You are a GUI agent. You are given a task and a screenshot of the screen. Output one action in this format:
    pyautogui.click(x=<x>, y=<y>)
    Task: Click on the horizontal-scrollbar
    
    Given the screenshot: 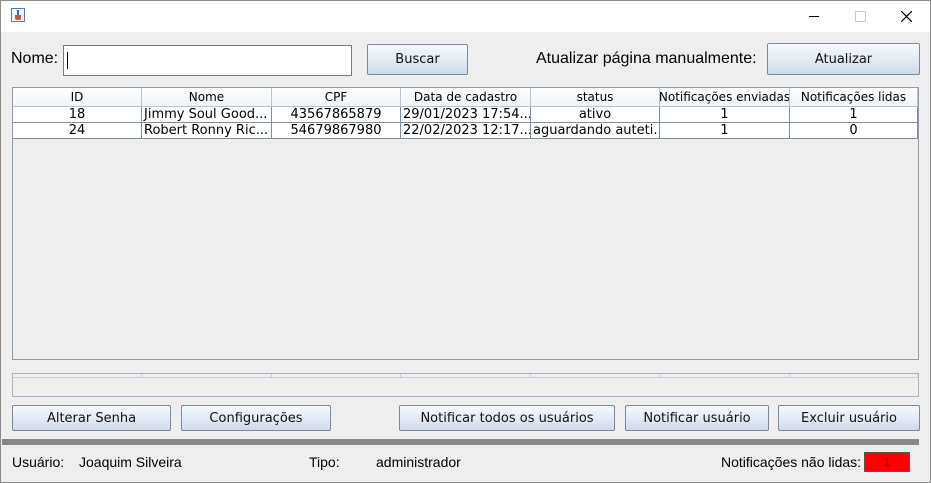 What is the action you would take?
    pyautogui.click(x=465, y=385)
    